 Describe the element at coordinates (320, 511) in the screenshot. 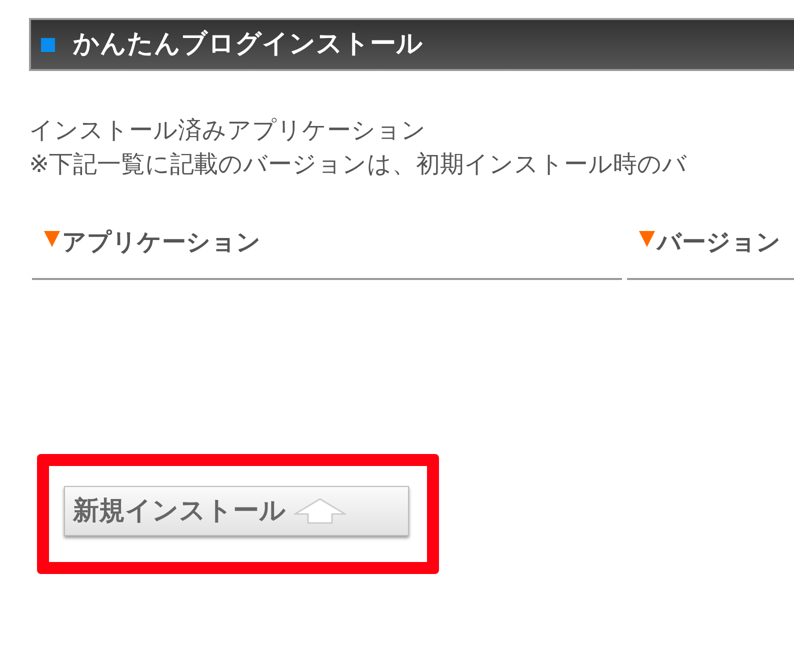

I see `up-arrow-icon` at that location.